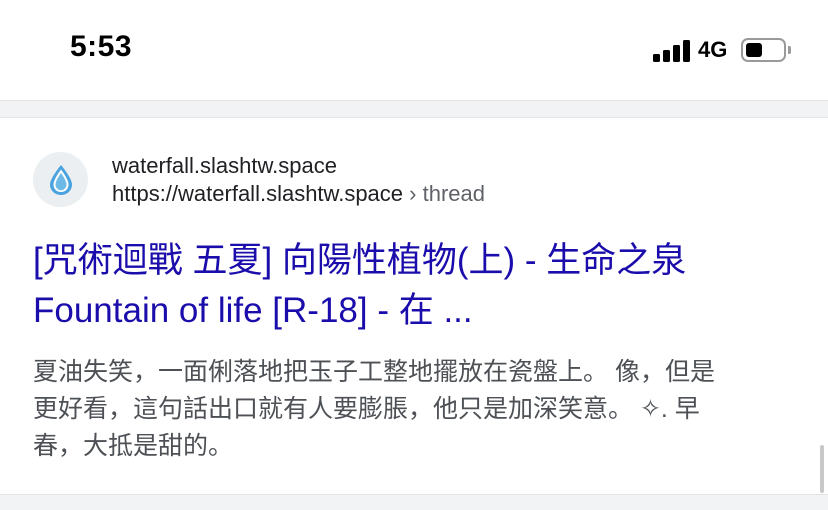 The width and height of the screenshot is (828, 510). What do you see at coordinates (60, 179) in the screenshot?
I see `water-drop-icon` at bounding box center [60, 179].